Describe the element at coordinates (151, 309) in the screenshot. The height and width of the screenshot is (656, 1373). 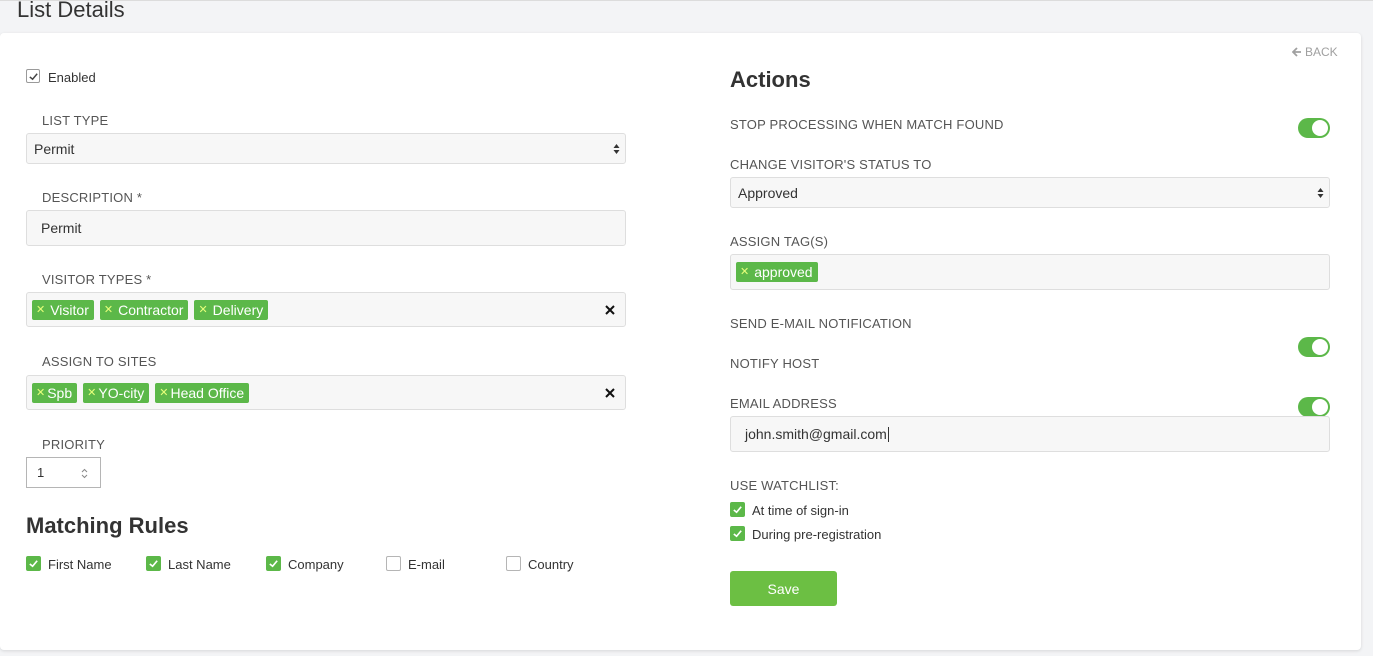
I see `tag-label: Contractor` at that location.